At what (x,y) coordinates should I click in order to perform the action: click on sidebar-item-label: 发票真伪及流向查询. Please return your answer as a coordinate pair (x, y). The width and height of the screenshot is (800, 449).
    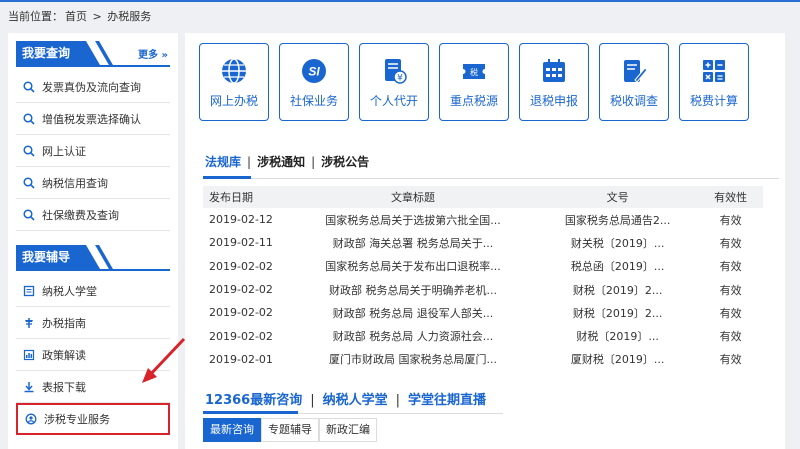
    Looking at the image, I should click on (91, 87).